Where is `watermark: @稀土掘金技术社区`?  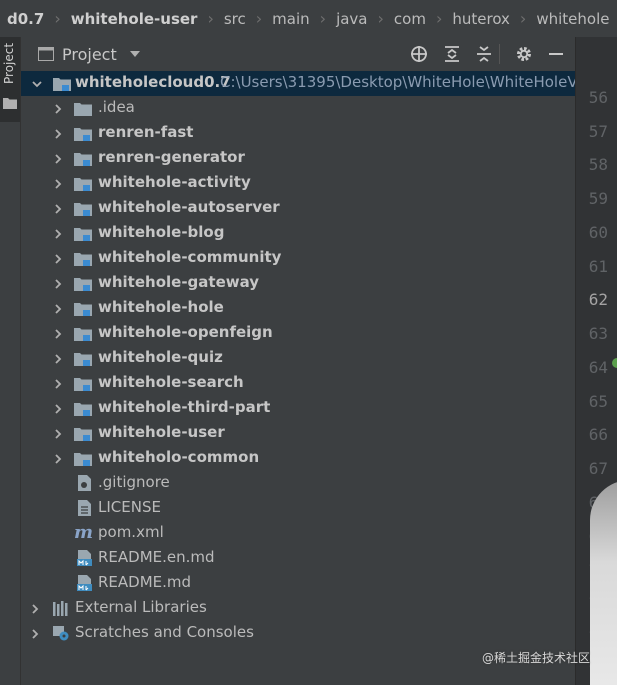
watermark: @稀土掘金技术社区 is located at coordinates (536, 658).